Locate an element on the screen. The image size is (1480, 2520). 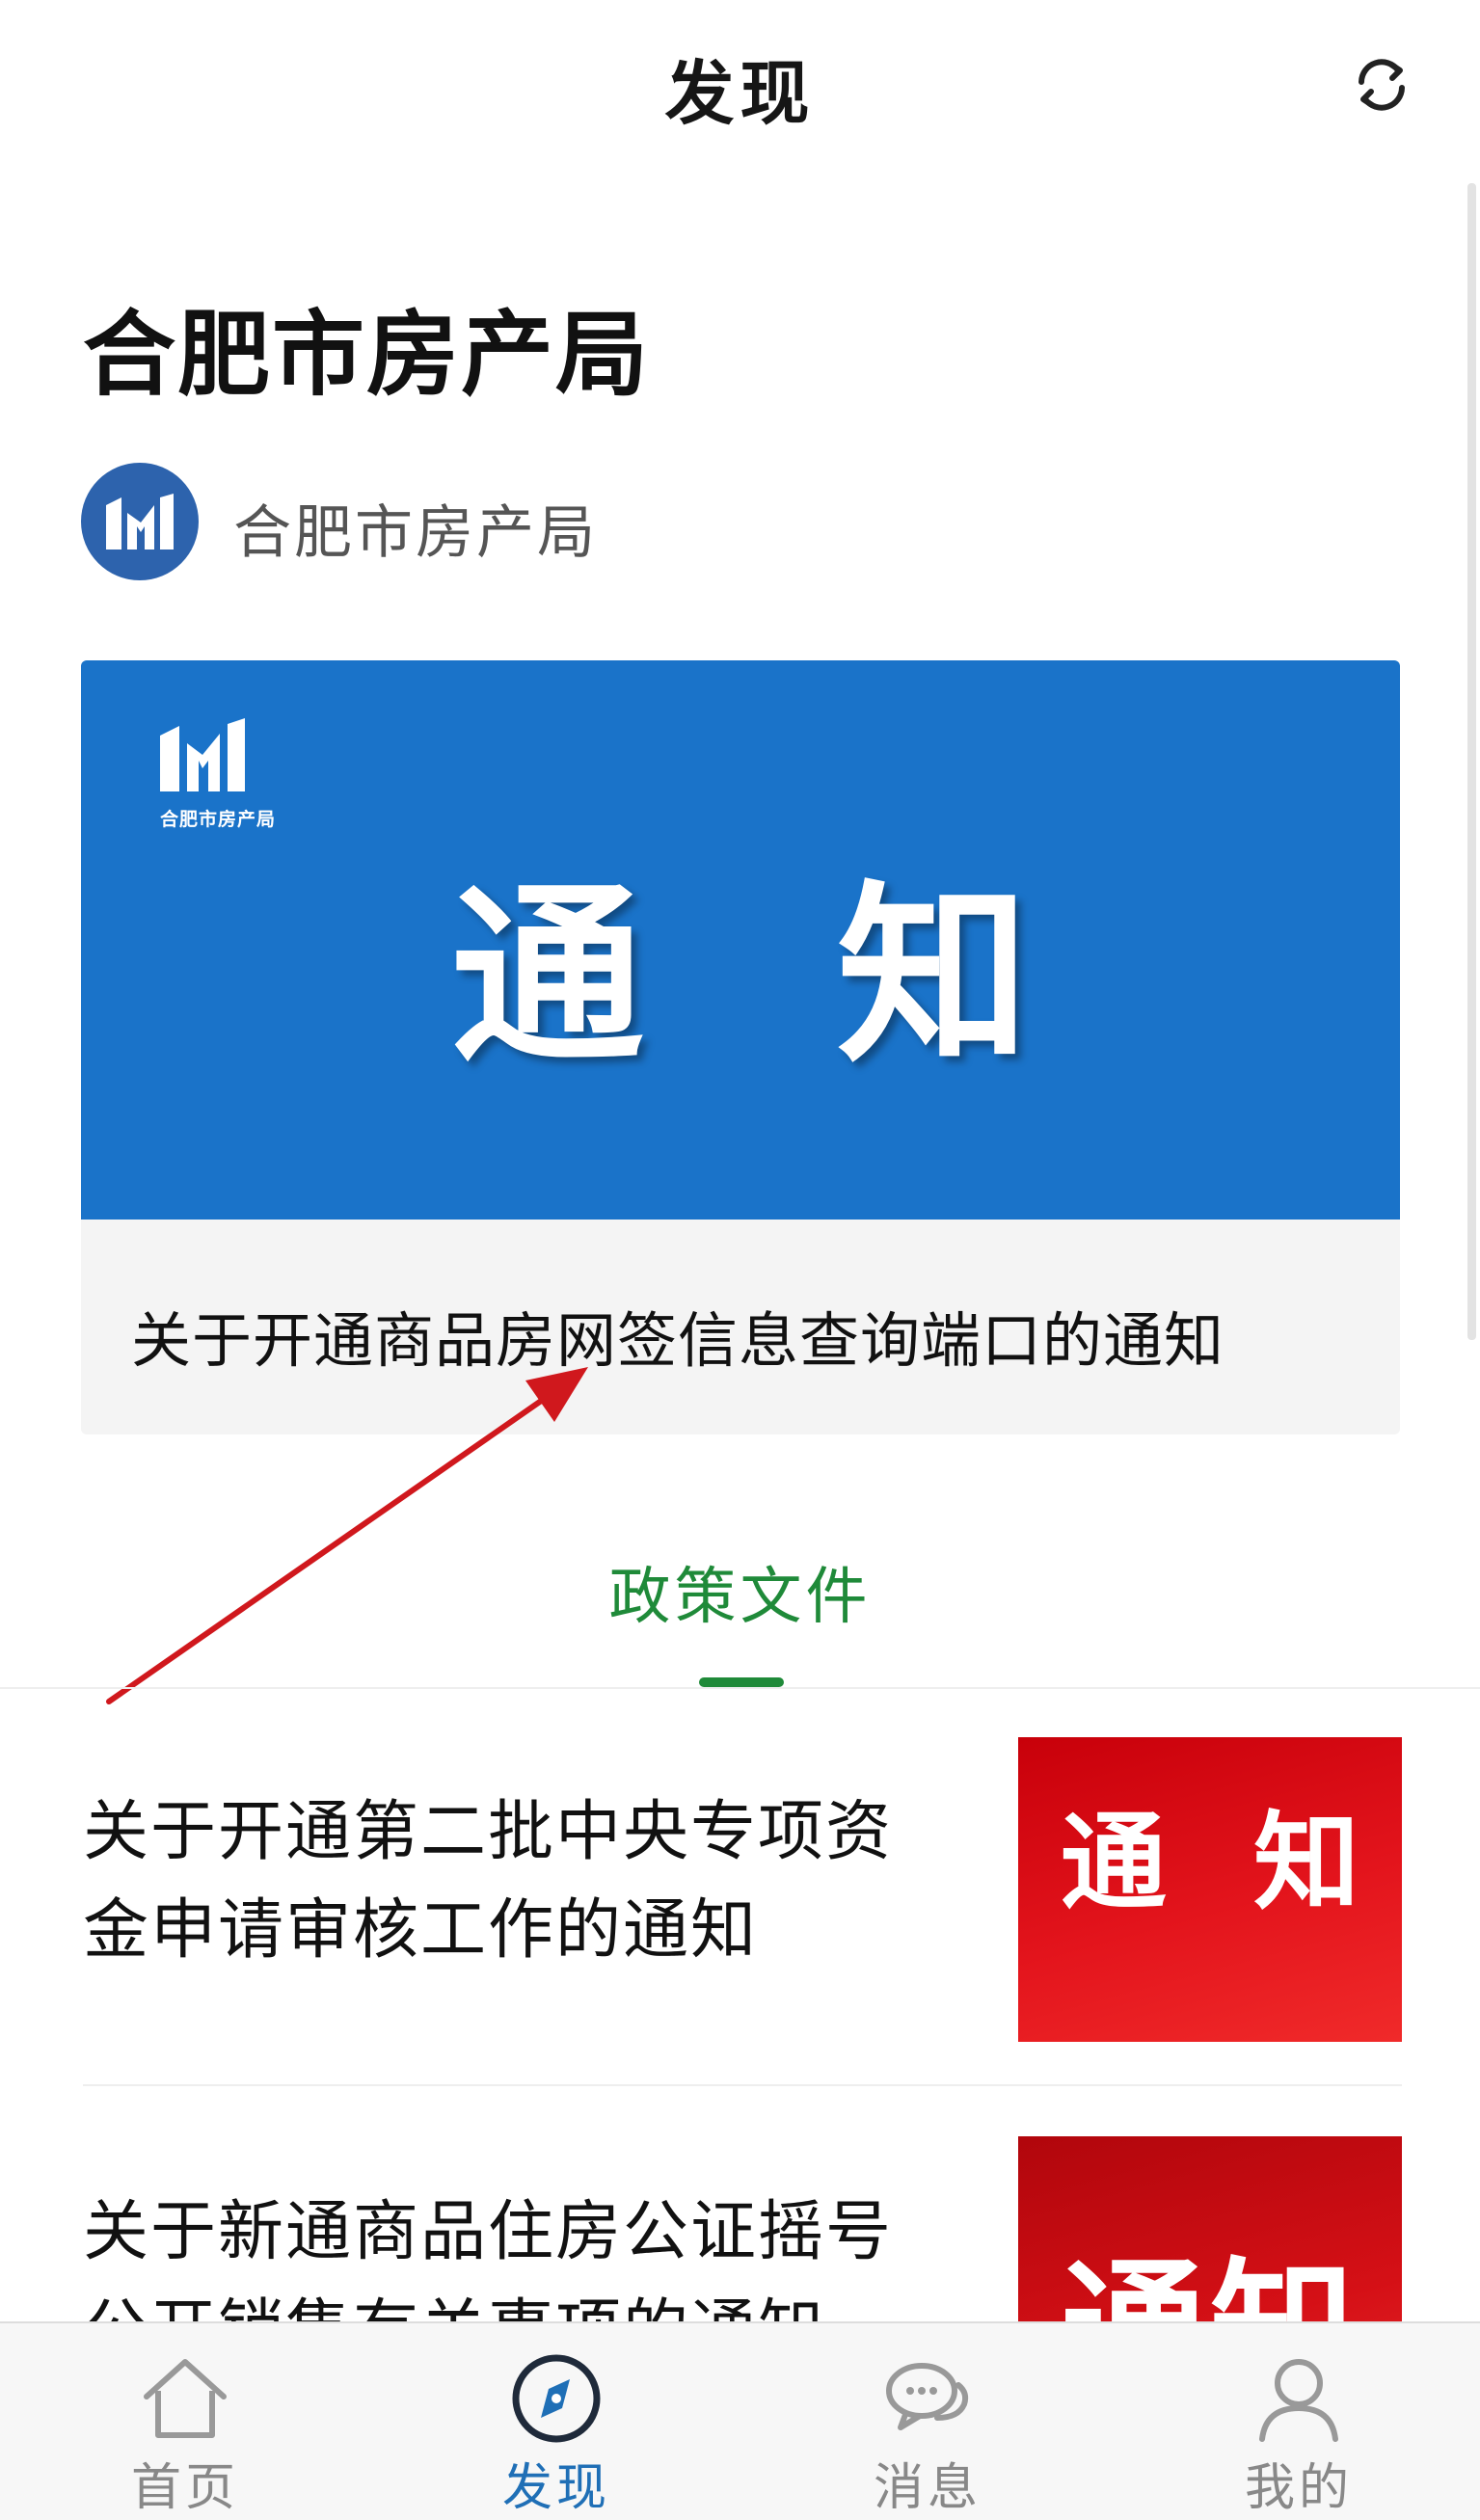
top-bar: 发现 is located at coordinates (740, 87).